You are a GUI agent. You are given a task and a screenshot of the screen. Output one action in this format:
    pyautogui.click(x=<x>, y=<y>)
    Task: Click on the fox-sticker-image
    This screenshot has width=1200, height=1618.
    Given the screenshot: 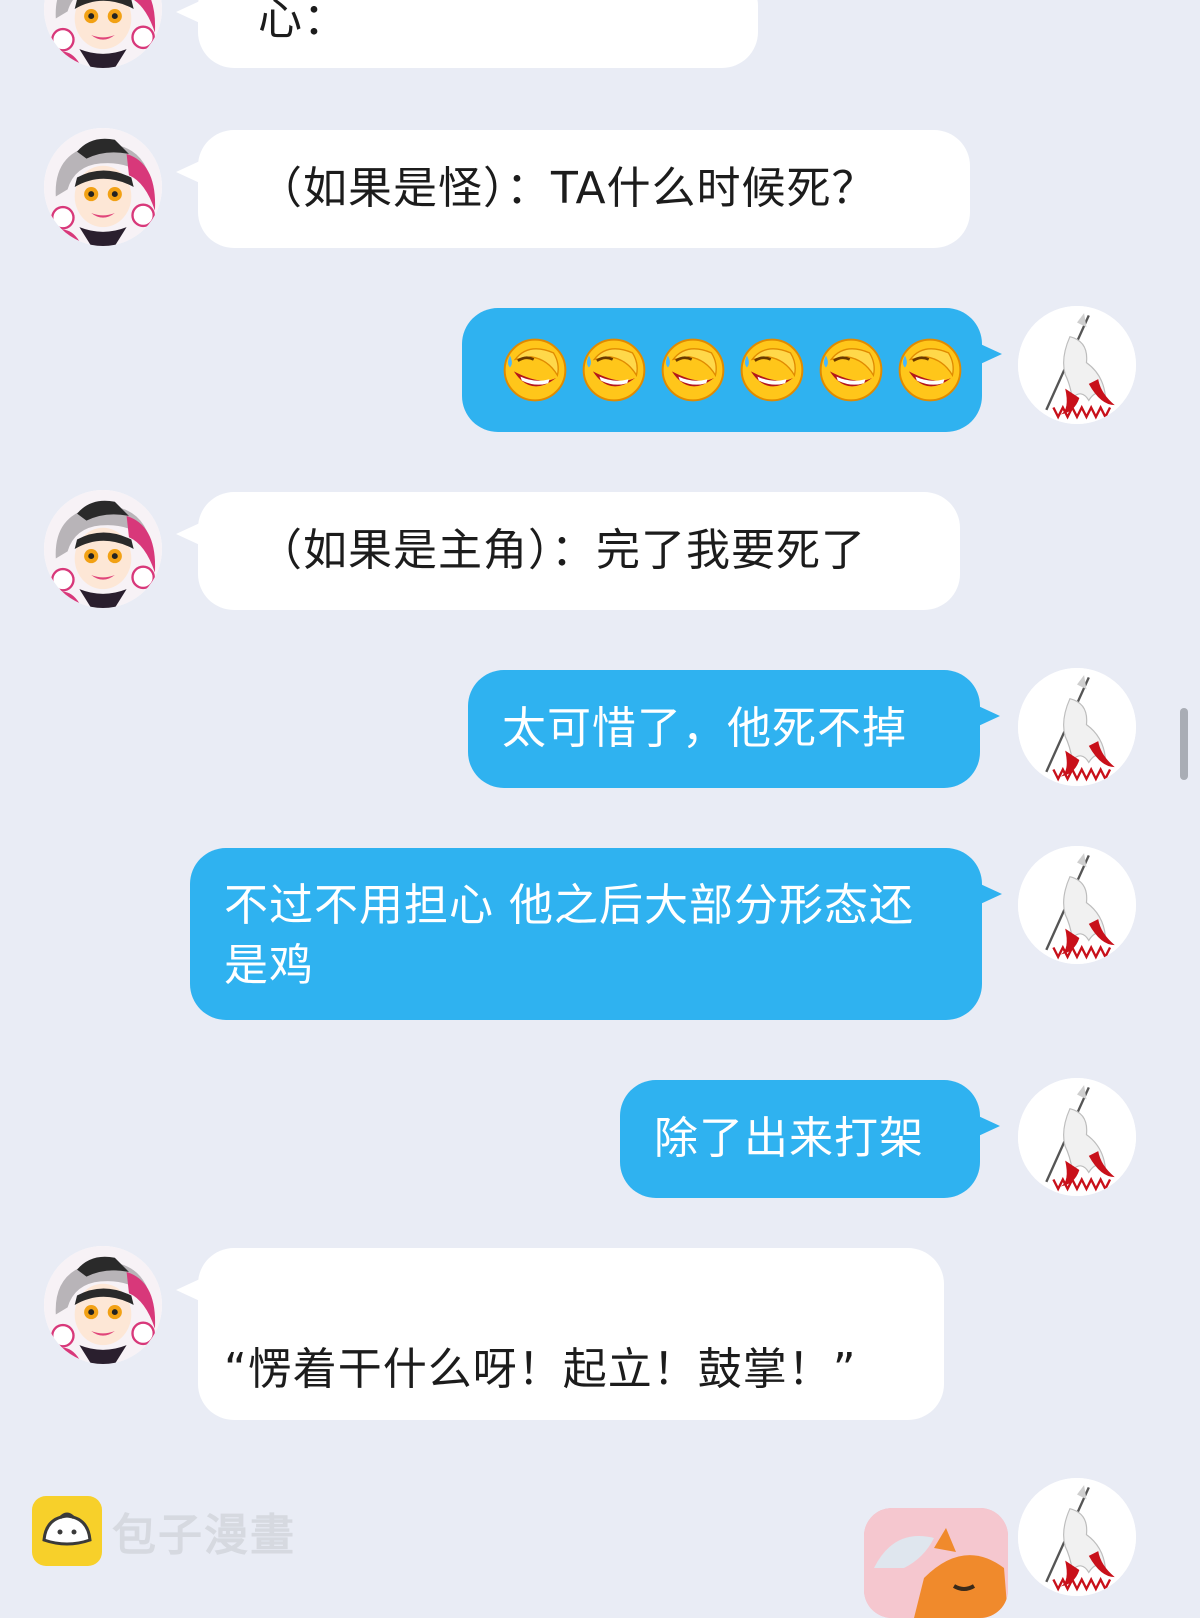 What is the action you would take?
    pyautogui.click(x=936, y=1563)
    